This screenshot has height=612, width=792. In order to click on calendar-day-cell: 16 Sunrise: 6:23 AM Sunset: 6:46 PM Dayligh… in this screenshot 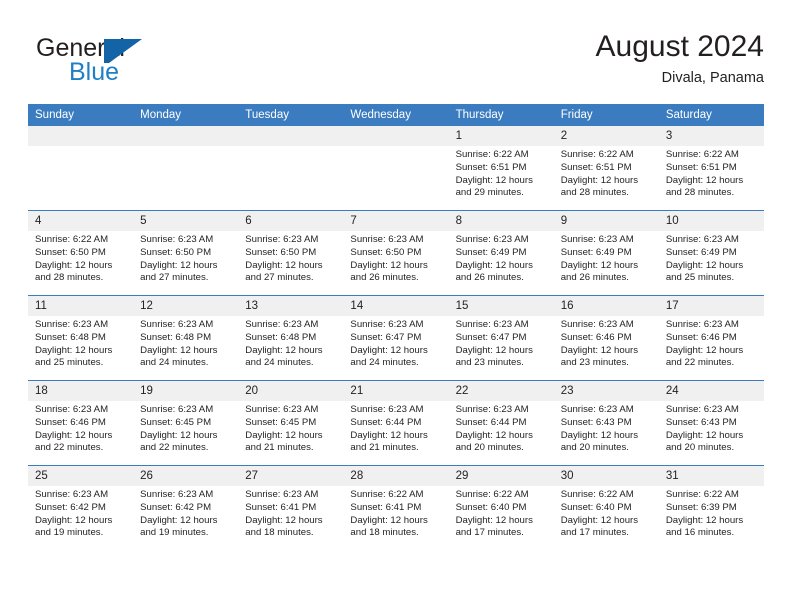, I will do `click(606, 338)`.